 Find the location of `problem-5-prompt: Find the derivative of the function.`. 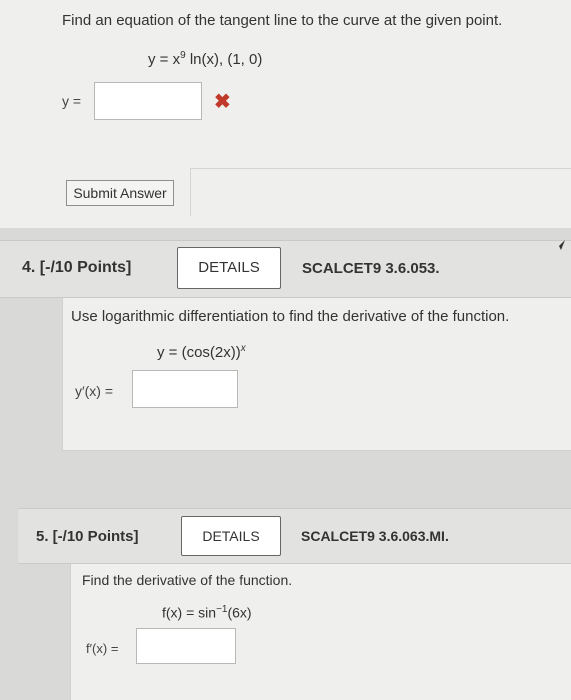

problem-5-prompt: Find the derivative of the function. is located at coordinates (187, 580).